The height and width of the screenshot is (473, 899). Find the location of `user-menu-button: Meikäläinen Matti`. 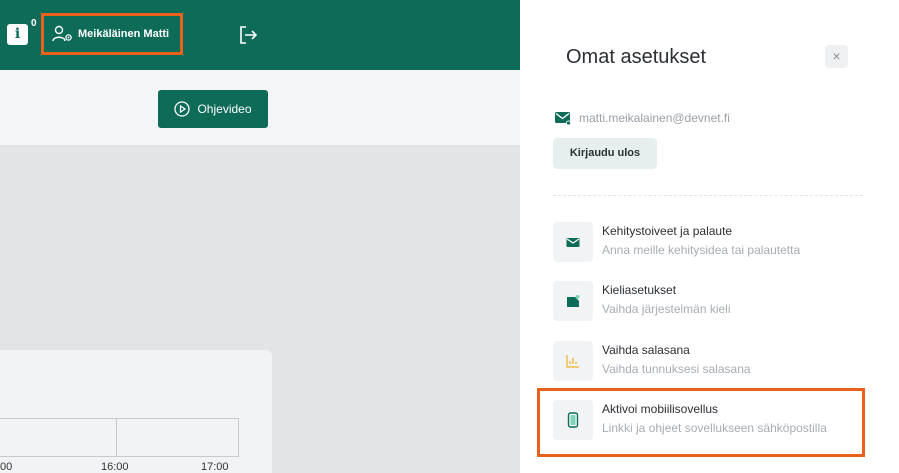

user-menu-button: Meikäläinen Matti is located at coordinates (112, 34).